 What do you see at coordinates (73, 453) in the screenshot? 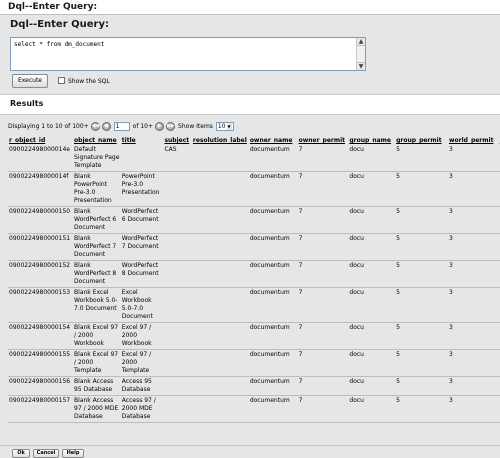
I see `help-button: Help` at bounding box center [73, 453].